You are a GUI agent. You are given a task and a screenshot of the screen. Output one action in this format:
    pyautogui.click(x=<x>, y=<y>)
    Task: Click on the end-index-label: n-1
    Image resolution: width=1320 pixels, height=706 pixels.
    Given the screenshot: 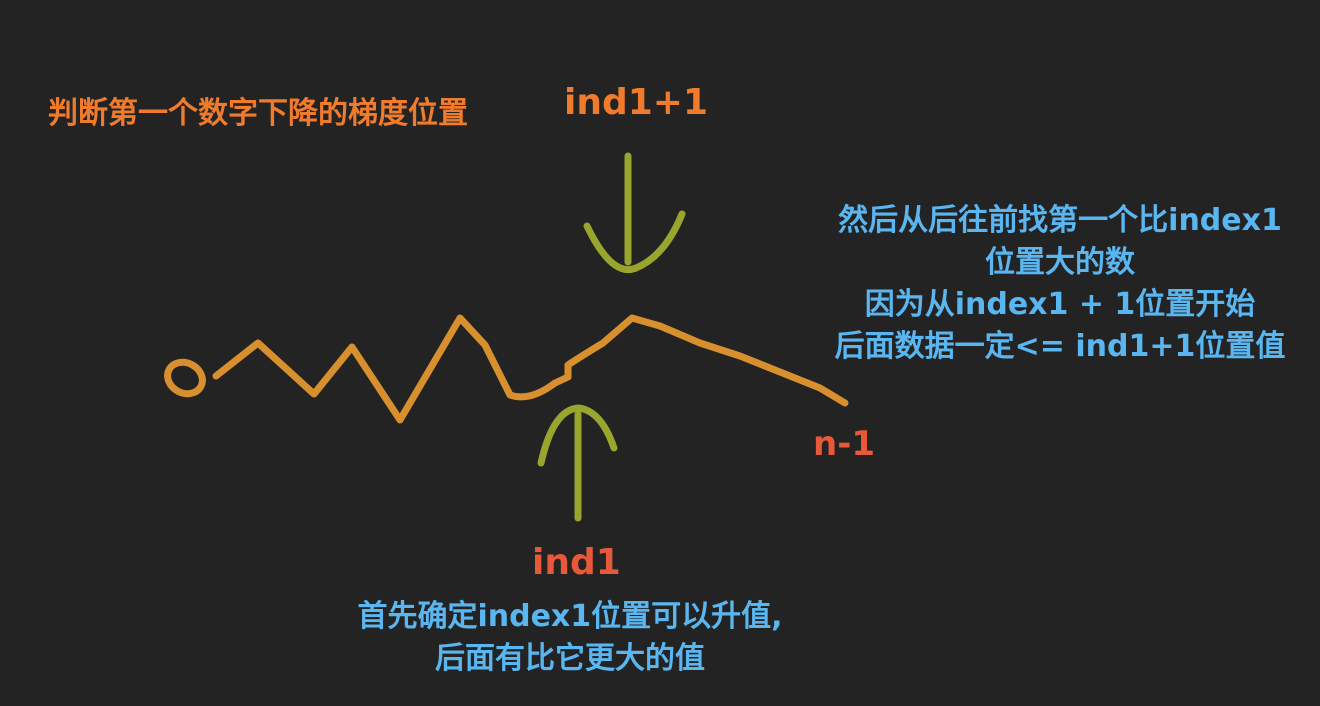 What is the action you would take?
    pyautogui.click(x=844, y=444)
    